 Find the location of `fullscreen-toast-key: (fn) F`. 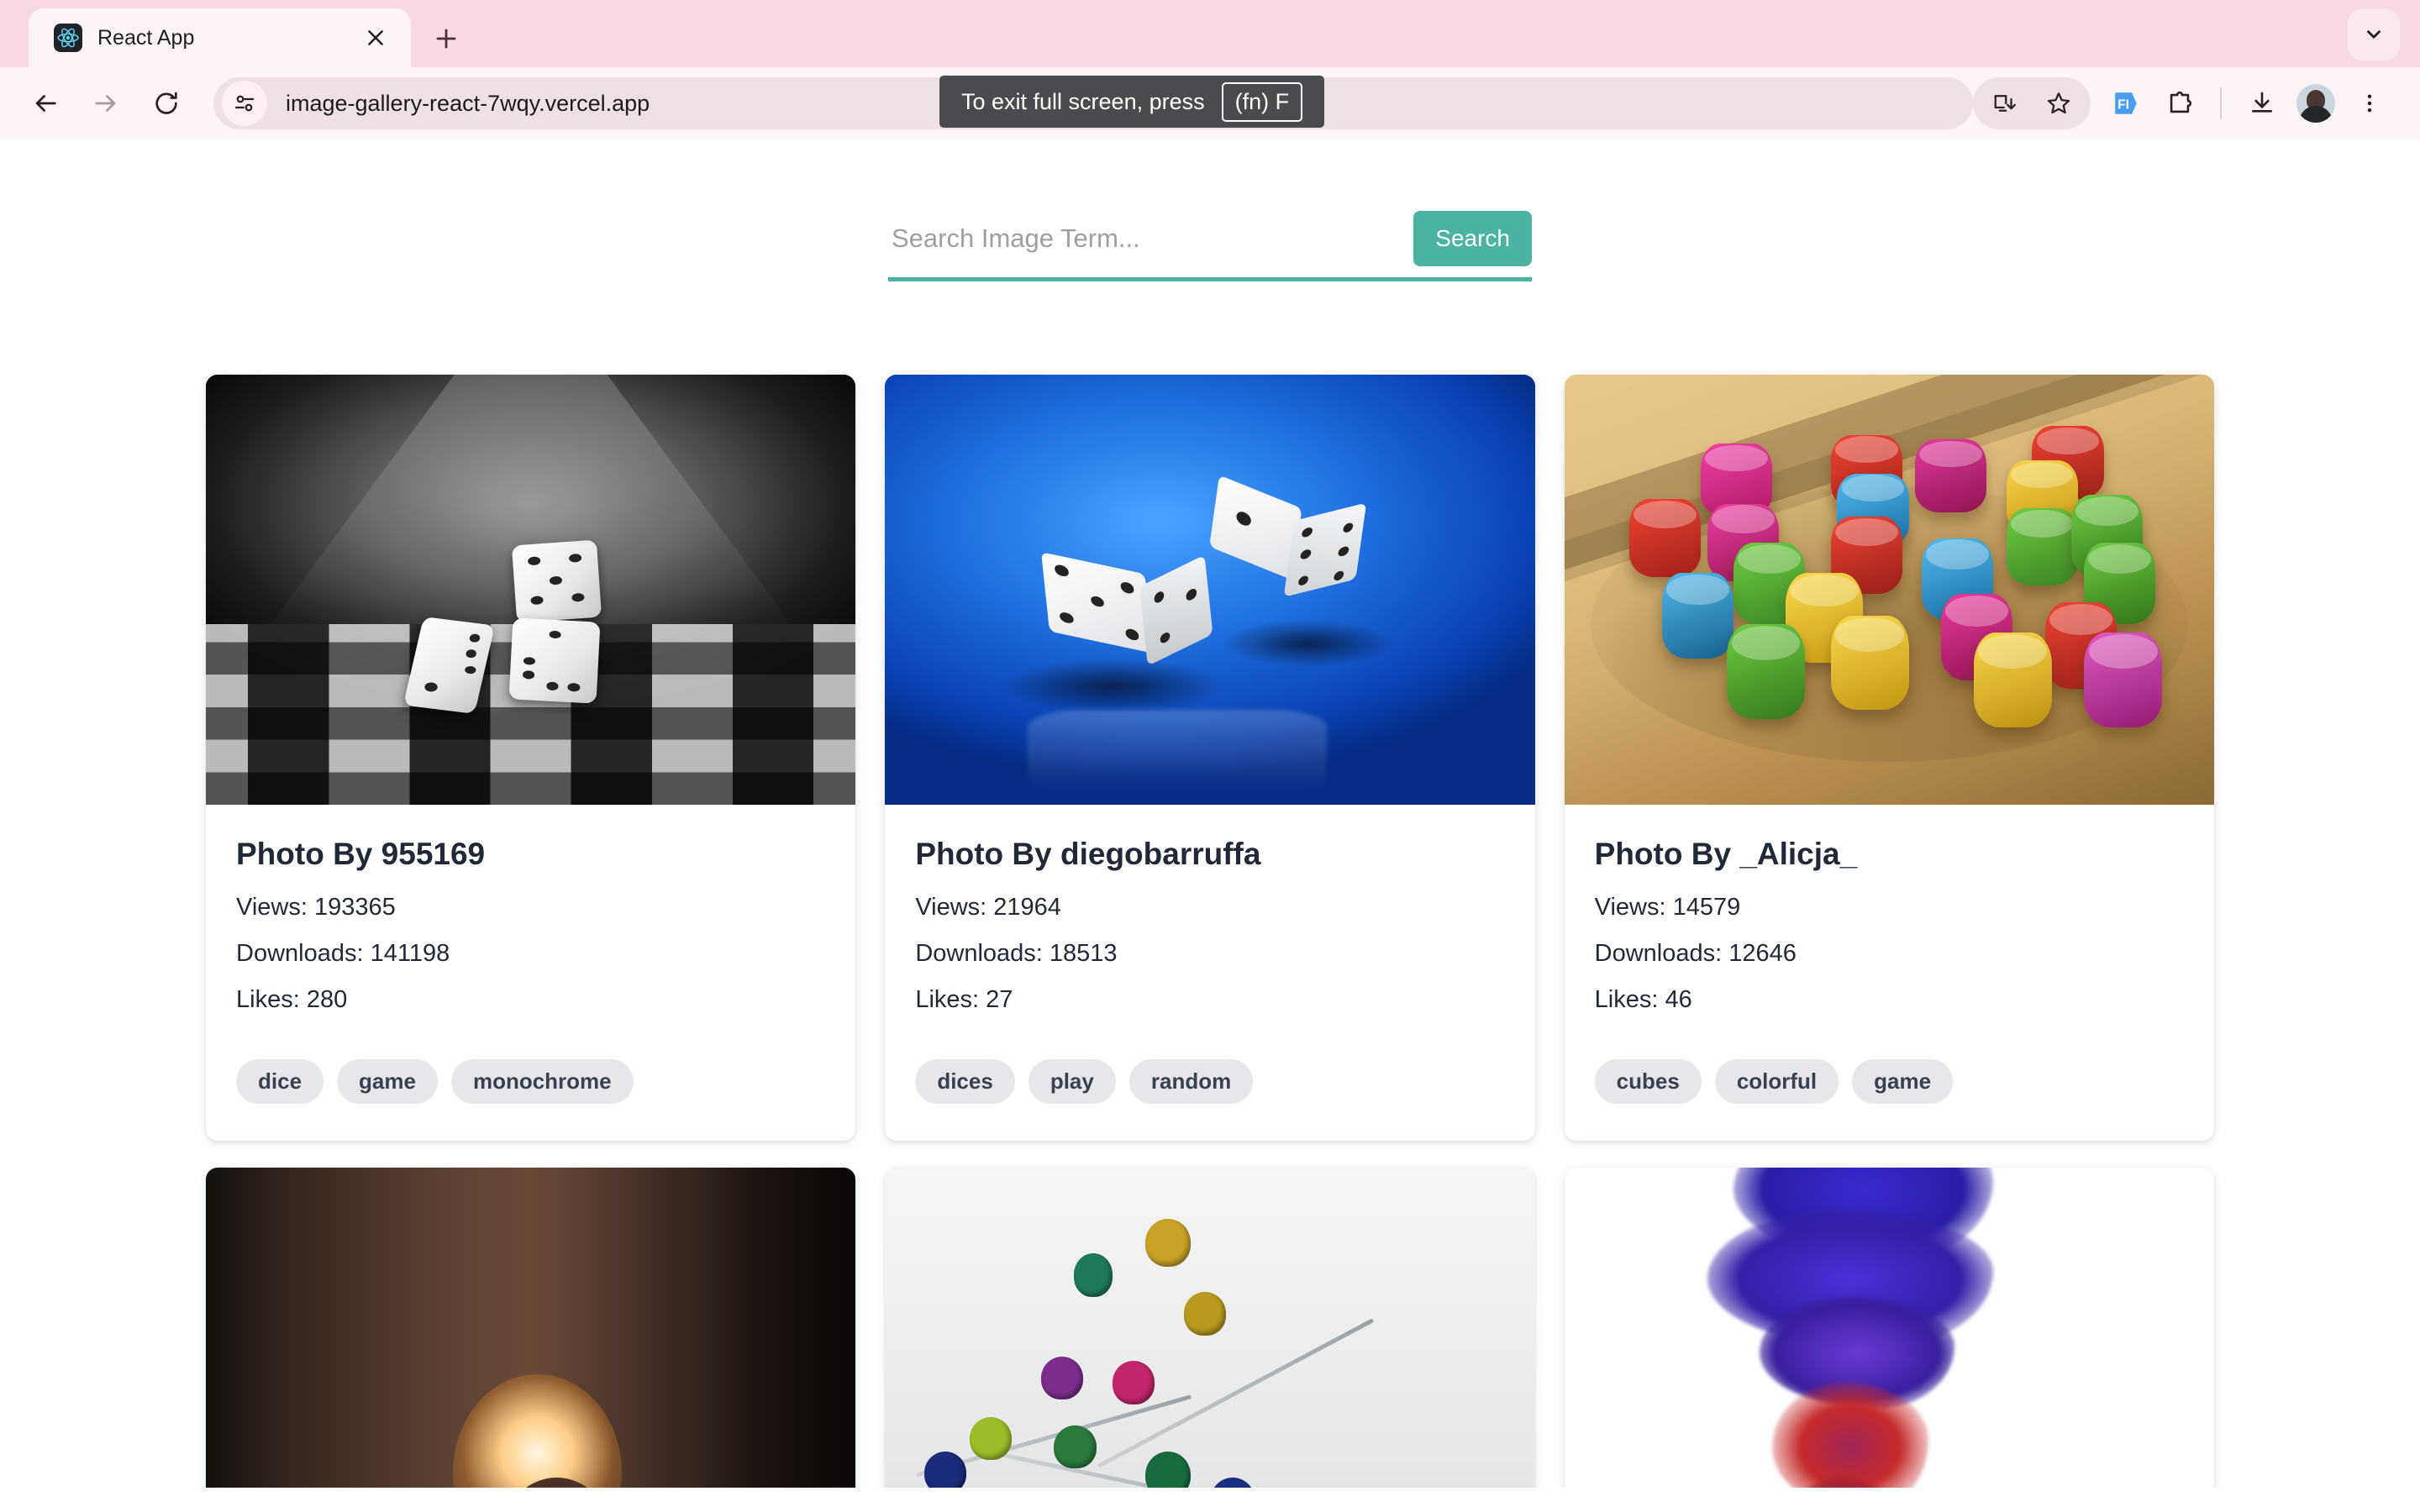

fullscreen-toast-key: (fn) F is located at coordinates (1262, 101).